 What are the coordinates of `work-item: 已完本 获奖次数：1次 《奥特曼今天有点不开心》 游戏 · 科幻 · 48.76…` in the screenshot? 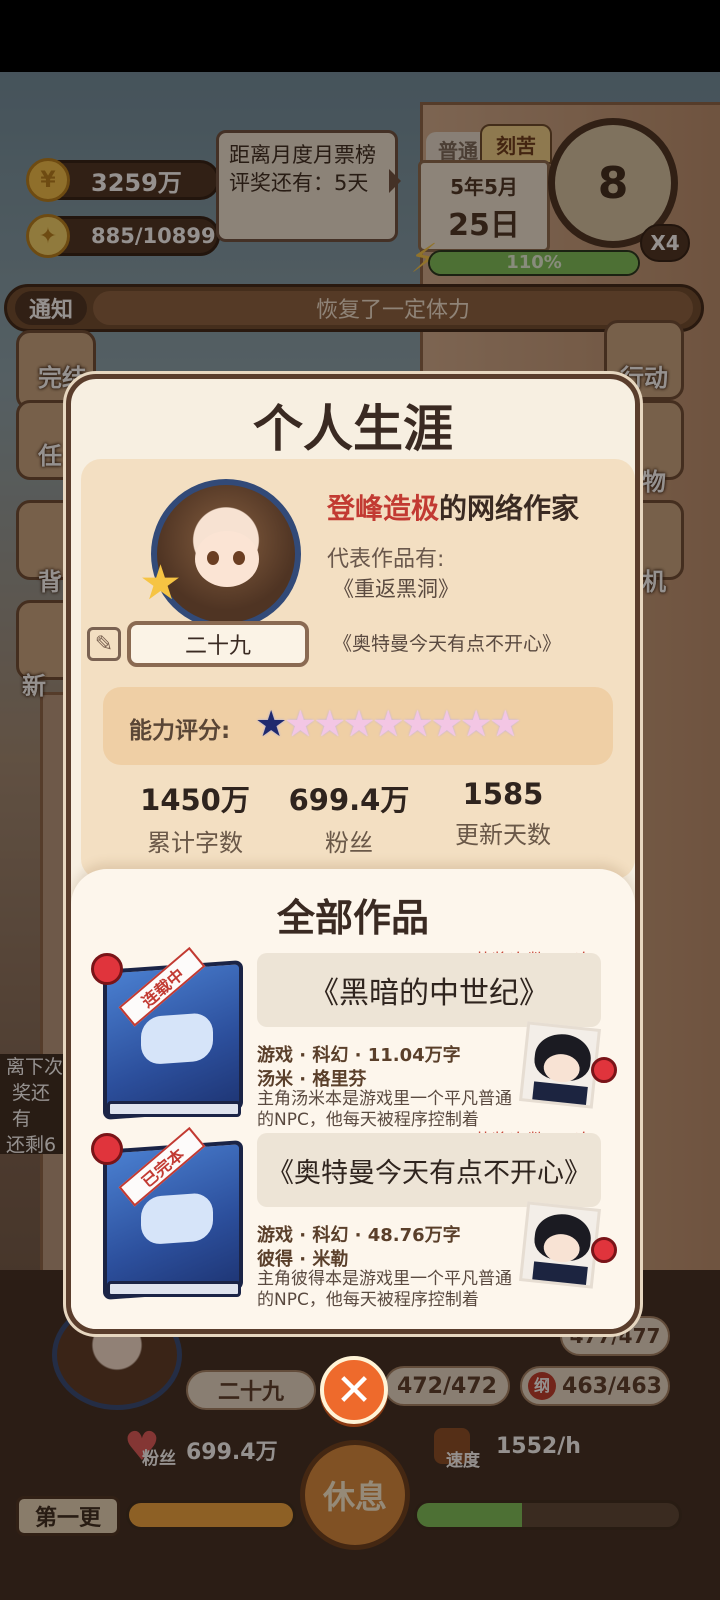 It's located at (353, 1217).